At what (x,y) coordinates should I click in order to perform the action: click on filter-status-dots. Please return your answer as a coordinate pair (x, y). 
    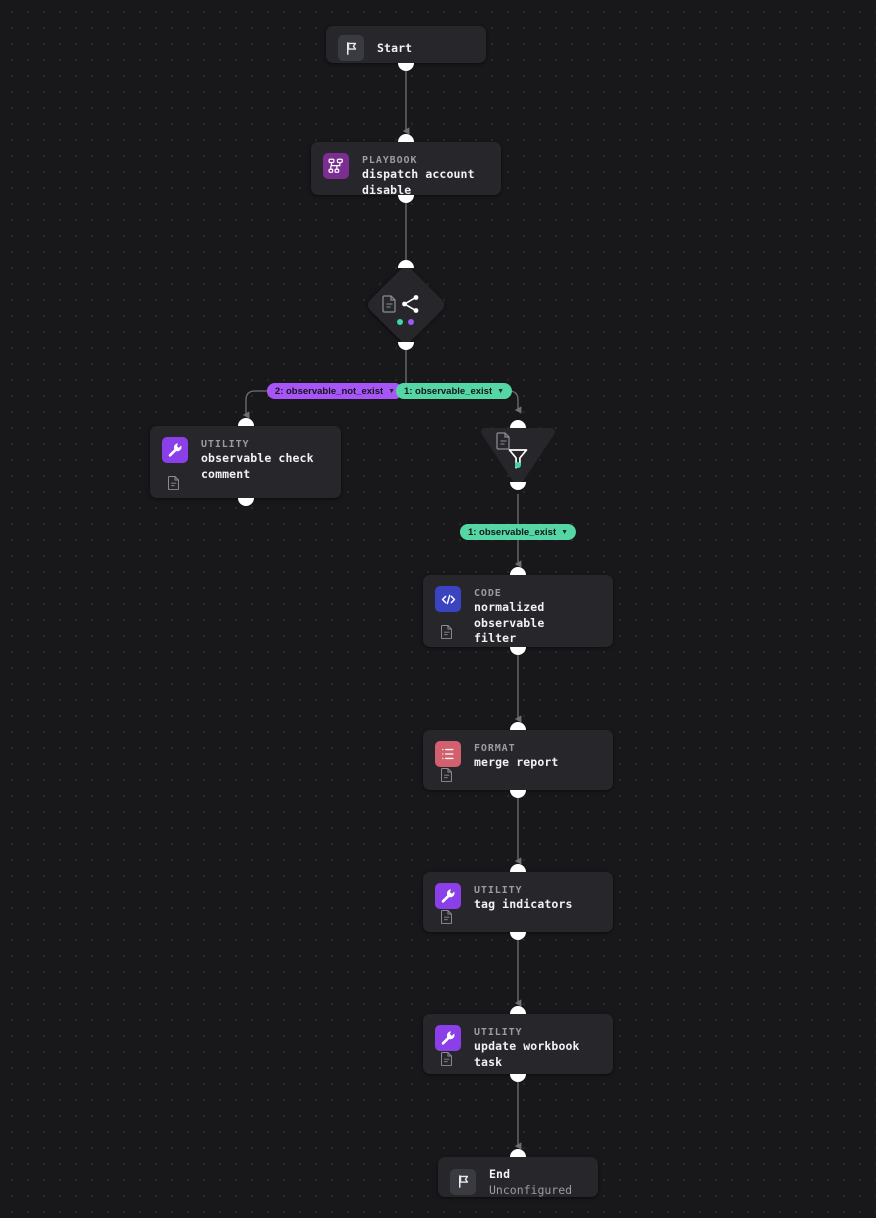
    Looking at the image, I should click on (518, 465).